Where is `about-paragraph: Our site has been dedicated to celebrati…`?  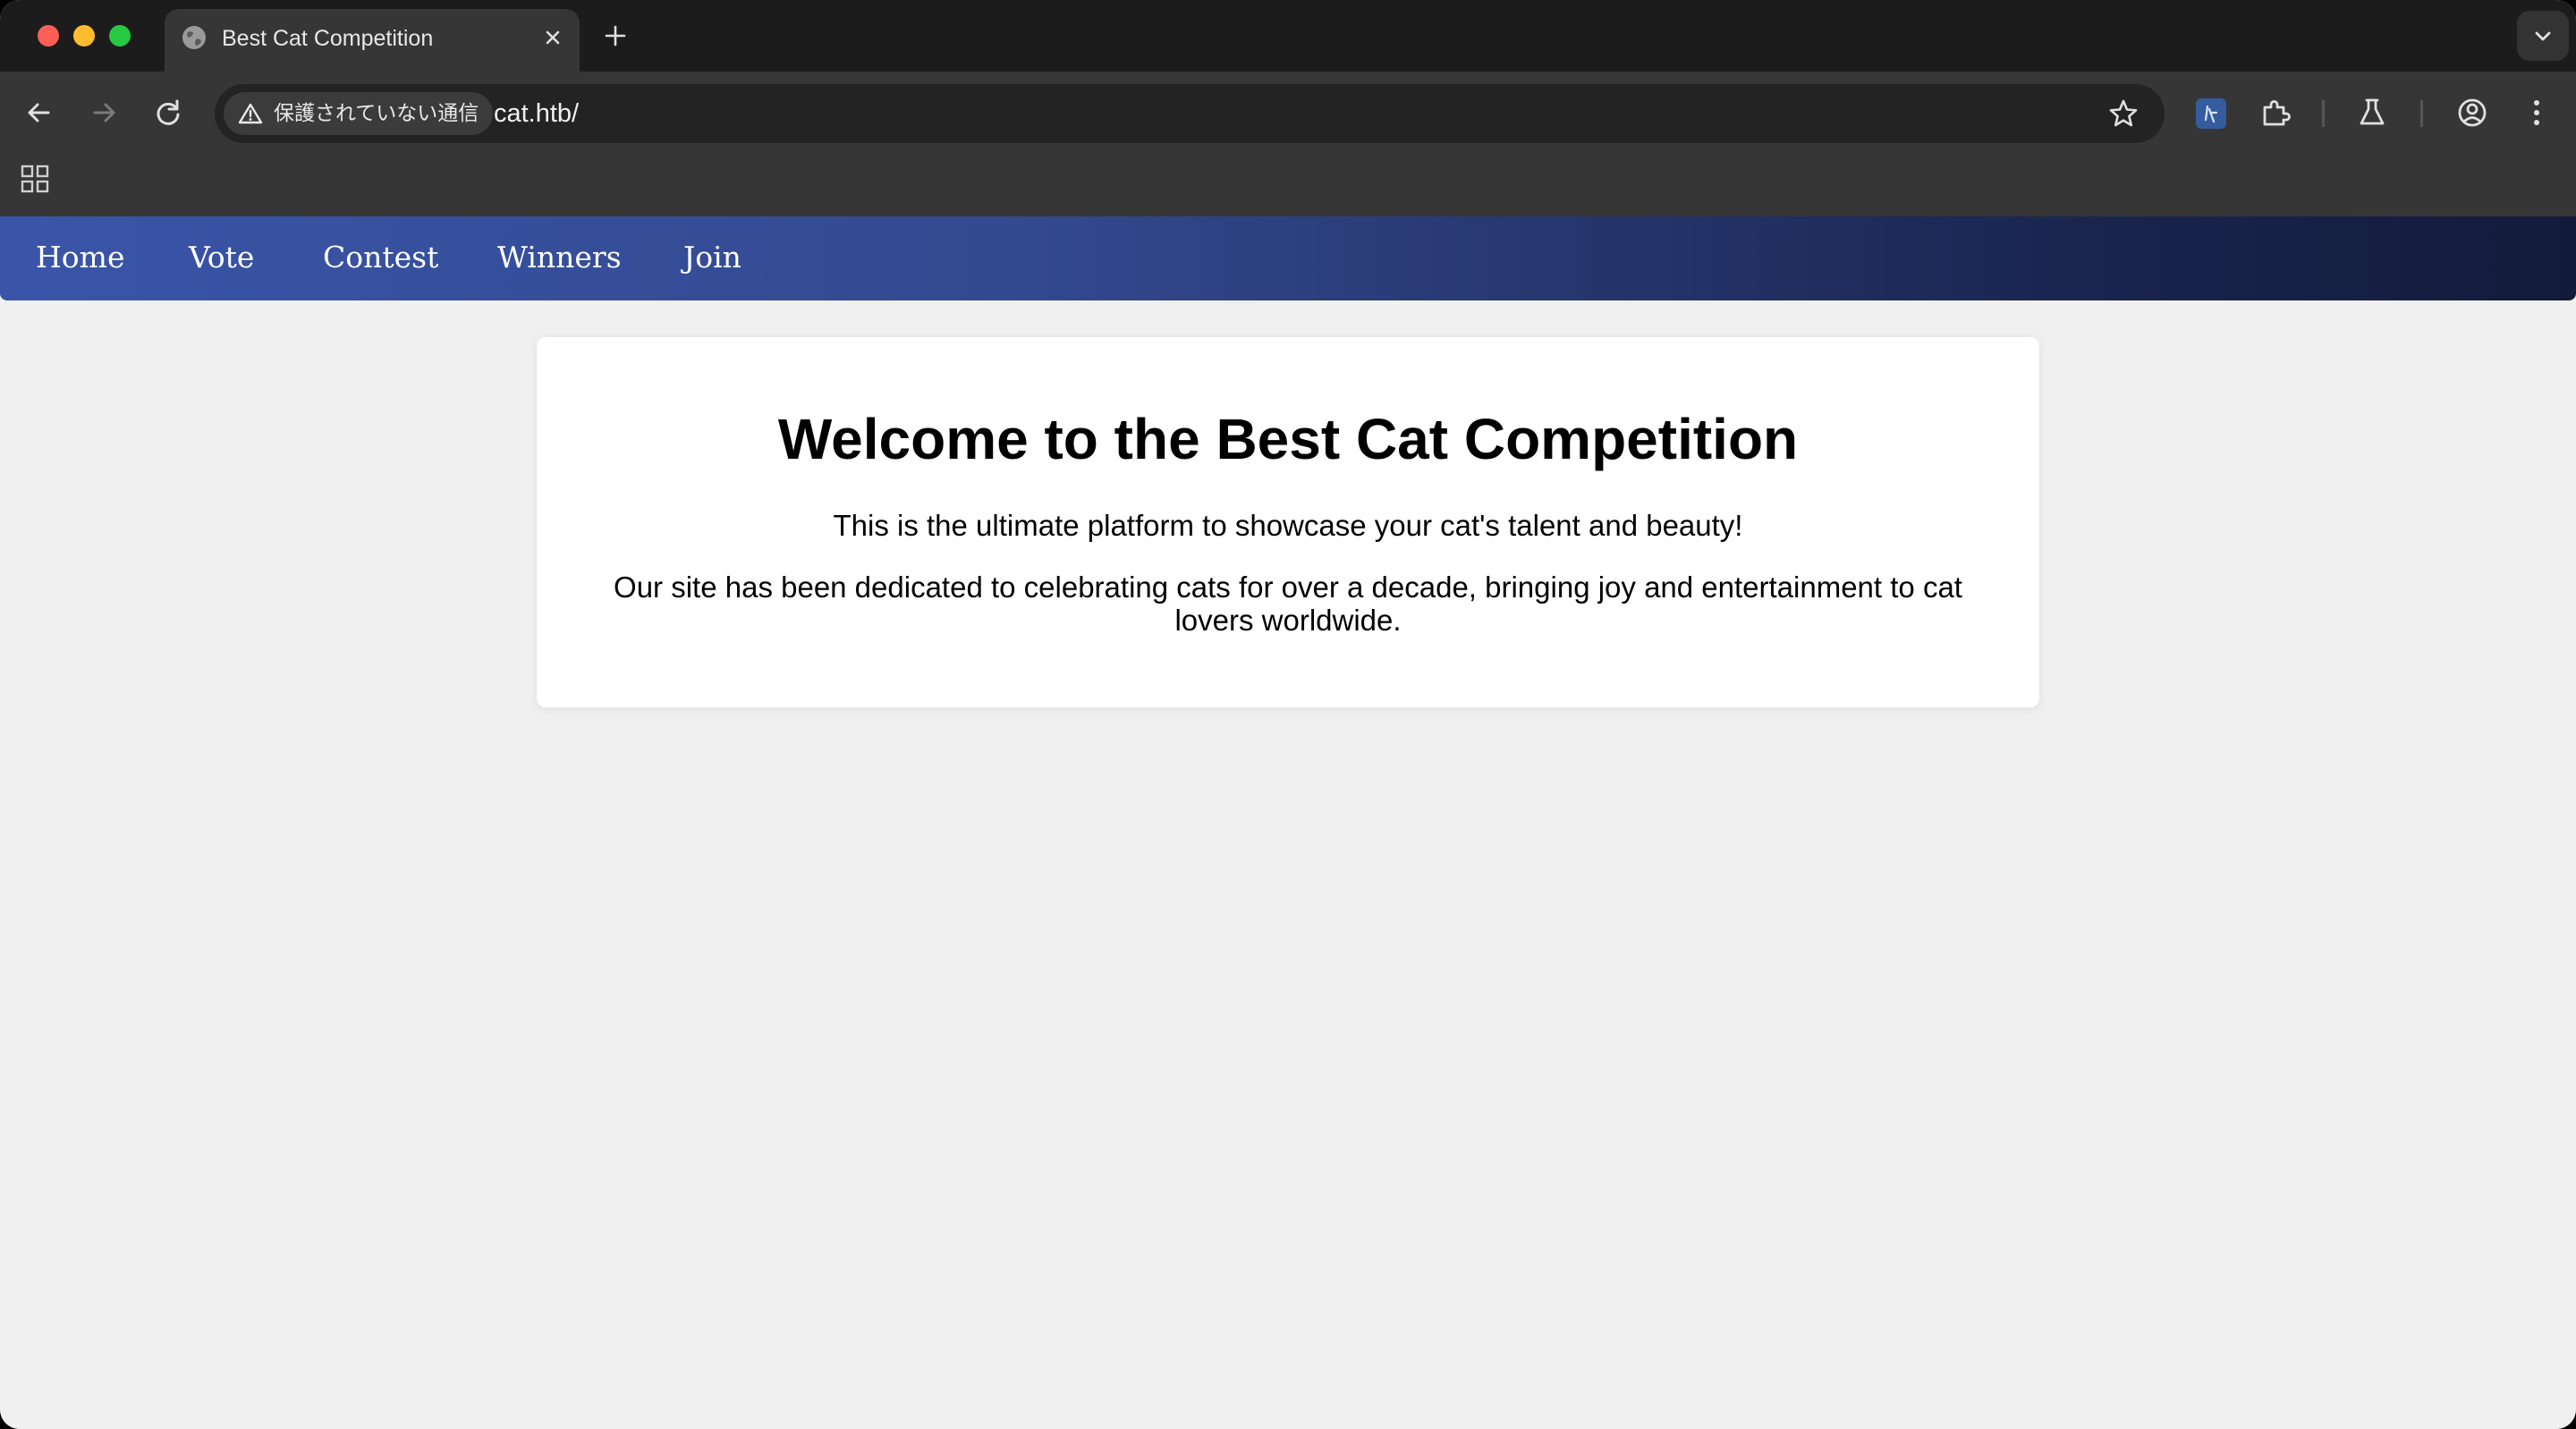
about-paragraph: Our site has been dedicated to celebrati… is located at coordinates (1288, 604).